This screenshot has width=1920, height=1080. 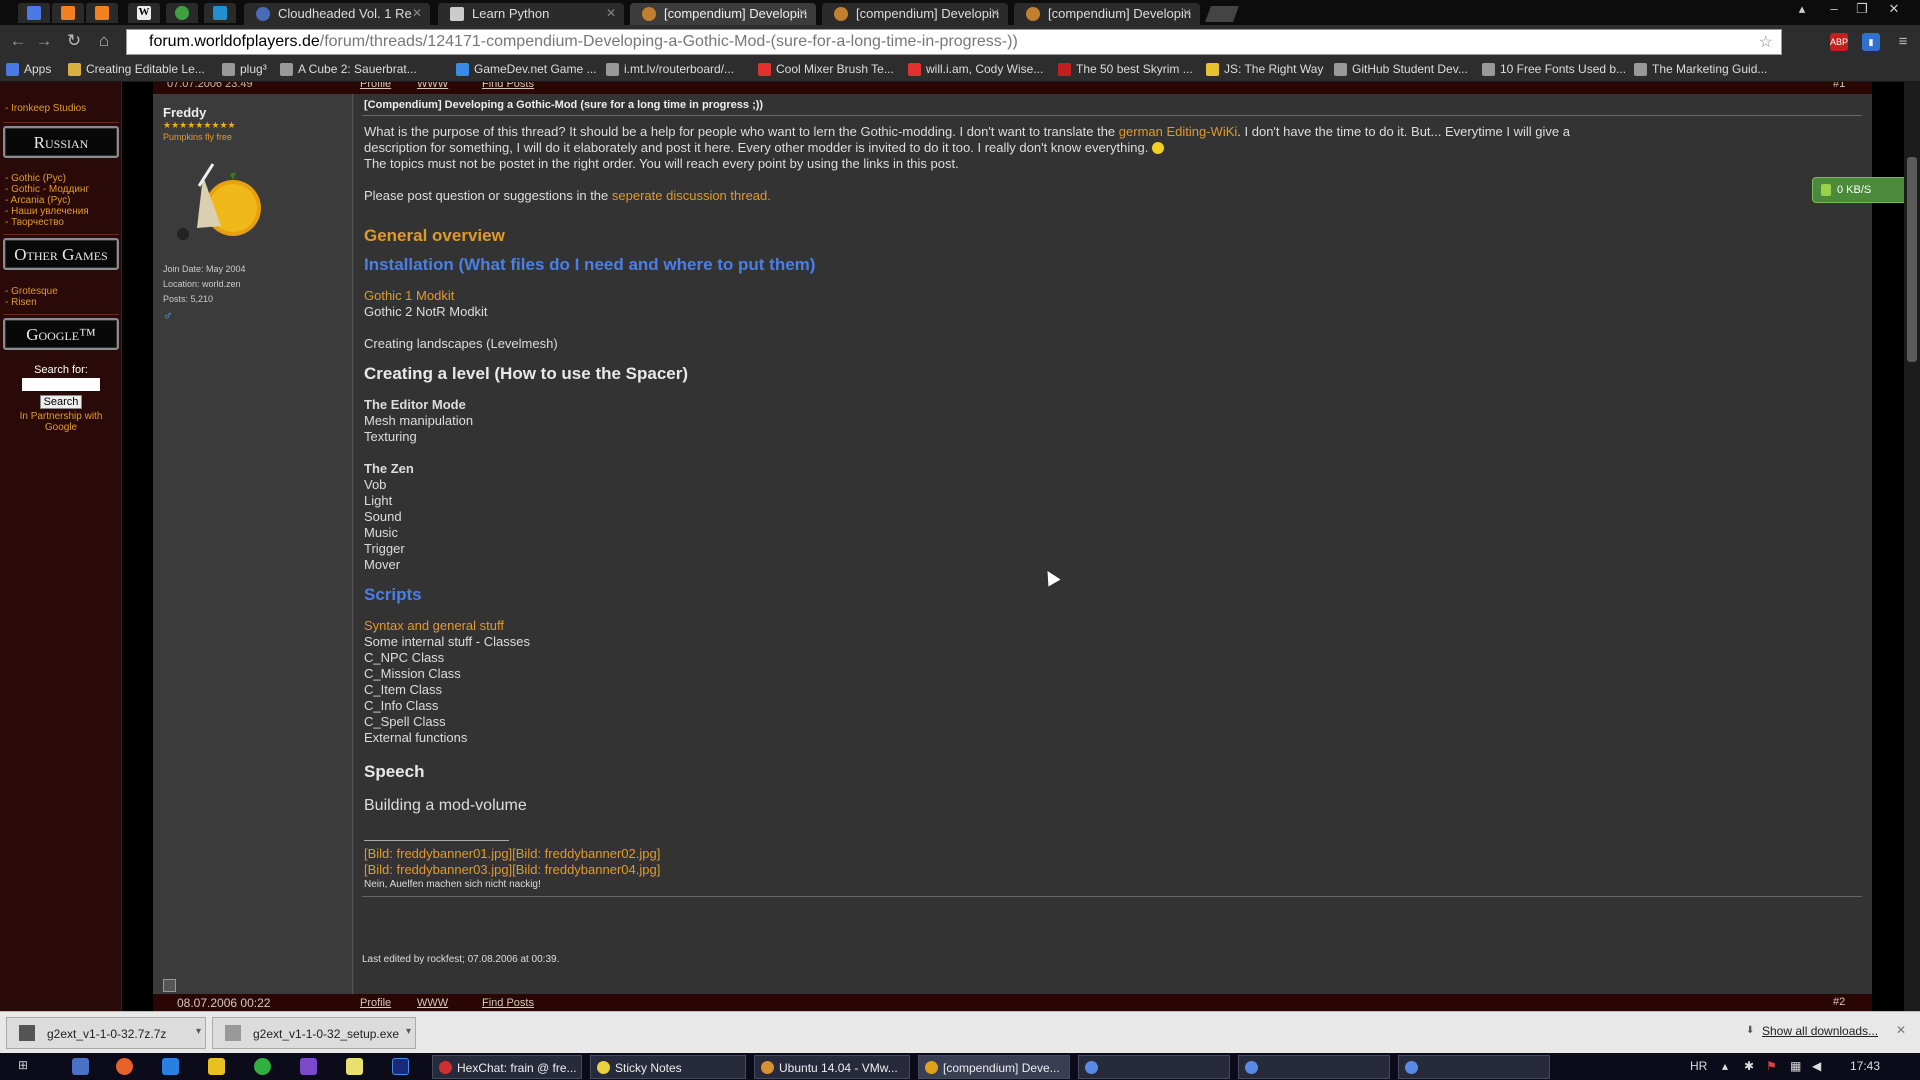 What do you see at coordinates (1802, 9) in the screenshot?
I see `user-icon: ▴` at bounding box center [1802, 9].